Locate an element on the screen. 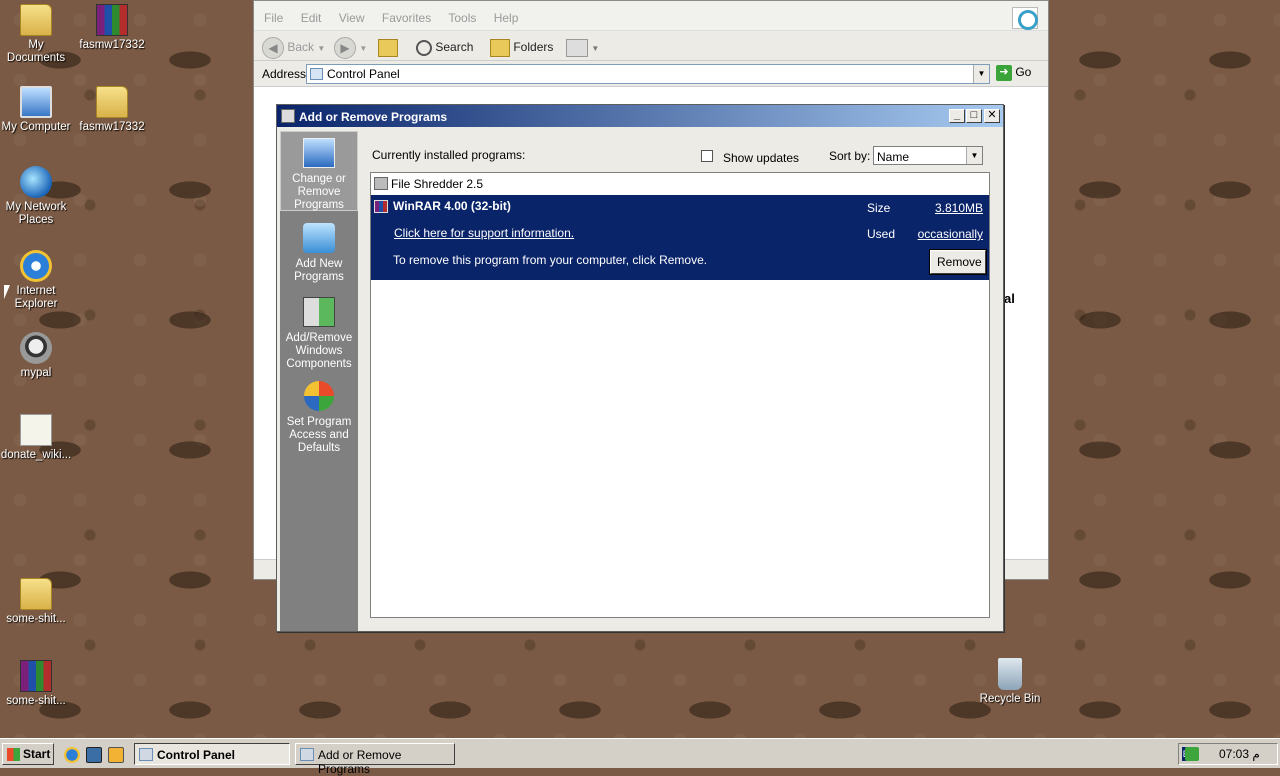 Image resolution: width=1280 pixels, height=776 pixels. show-desktop-icon is located at coordinates (94, 755).